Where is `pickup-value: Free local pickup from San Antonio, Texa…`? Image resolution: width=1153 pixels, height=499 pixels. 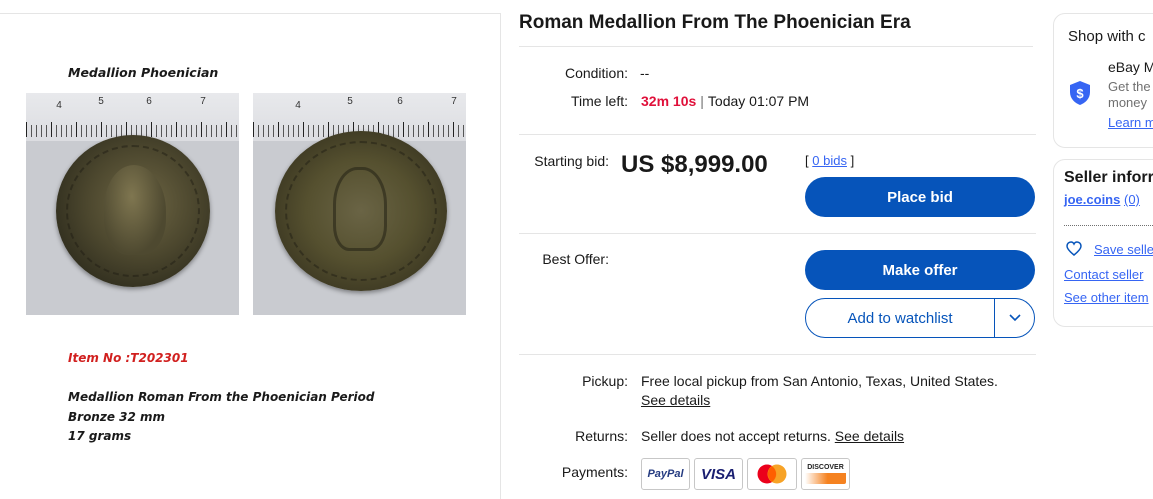
pickup-value: Free local pickup from San Antonio, Texa… is located at coordinates (819, 381).